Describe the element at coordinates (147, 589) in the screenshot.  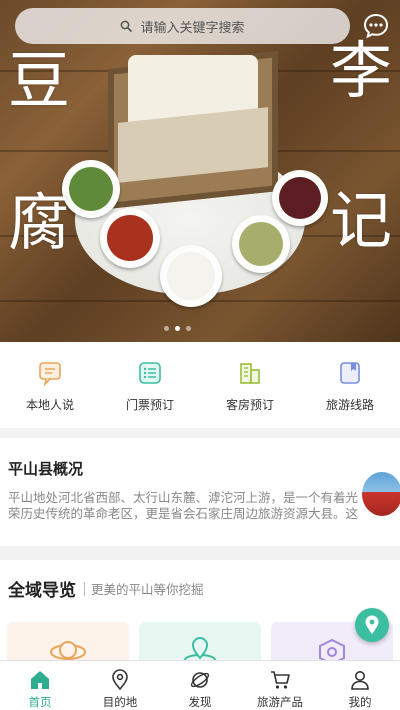
I see `guide-subtitle: 更美的平山等你挖掘` at that location.